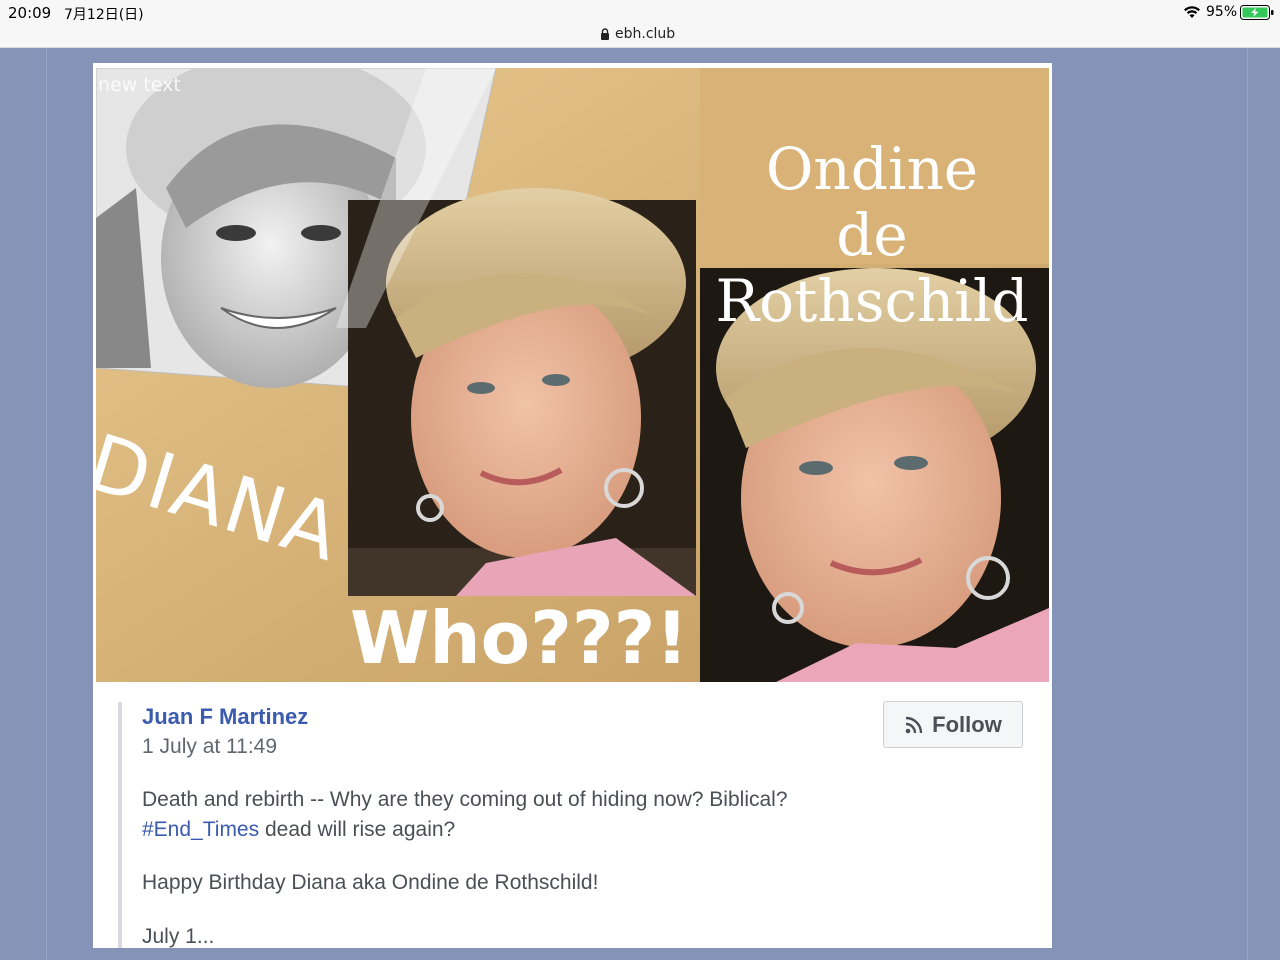 The height and width of the screenshot is (960, 1280). What do you see at coordinates (139, 85) in the screenshot?
I see `image-overlay-text: new text` at bounding box center [139, 85].